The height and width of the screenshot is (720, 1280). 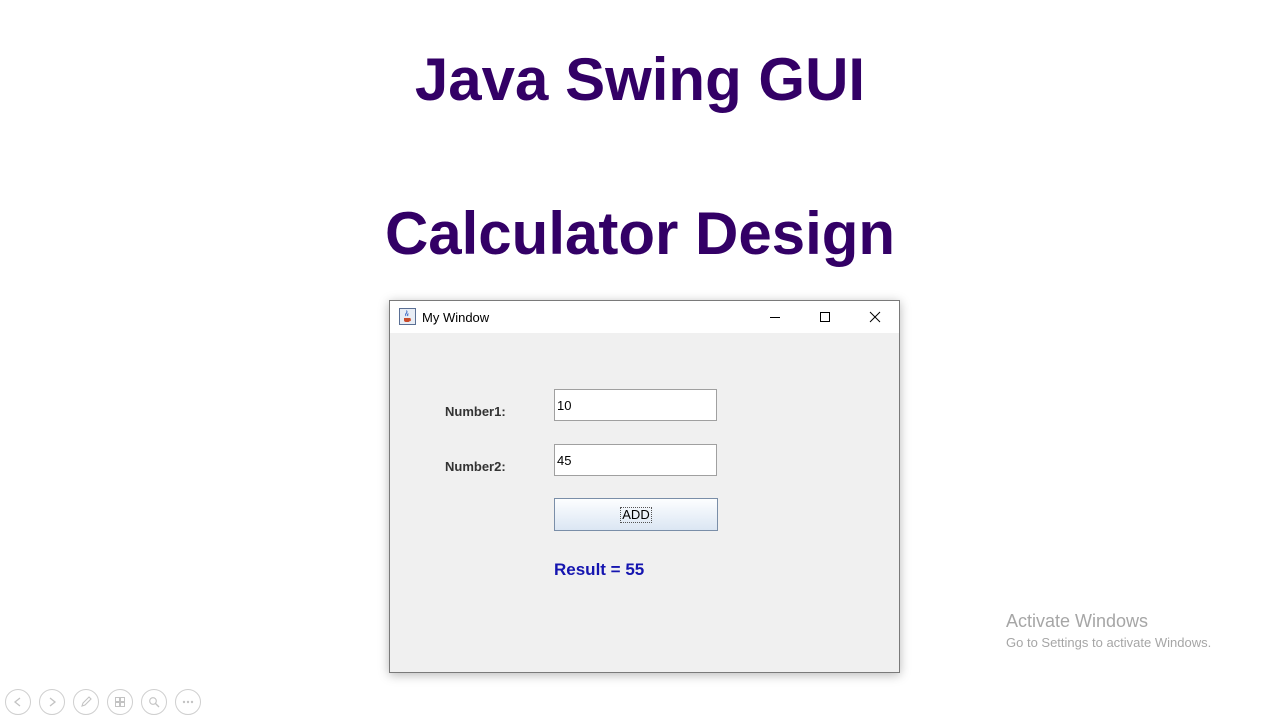 I want to click on window-titlebar: My Window, so click(x=644, y=317).